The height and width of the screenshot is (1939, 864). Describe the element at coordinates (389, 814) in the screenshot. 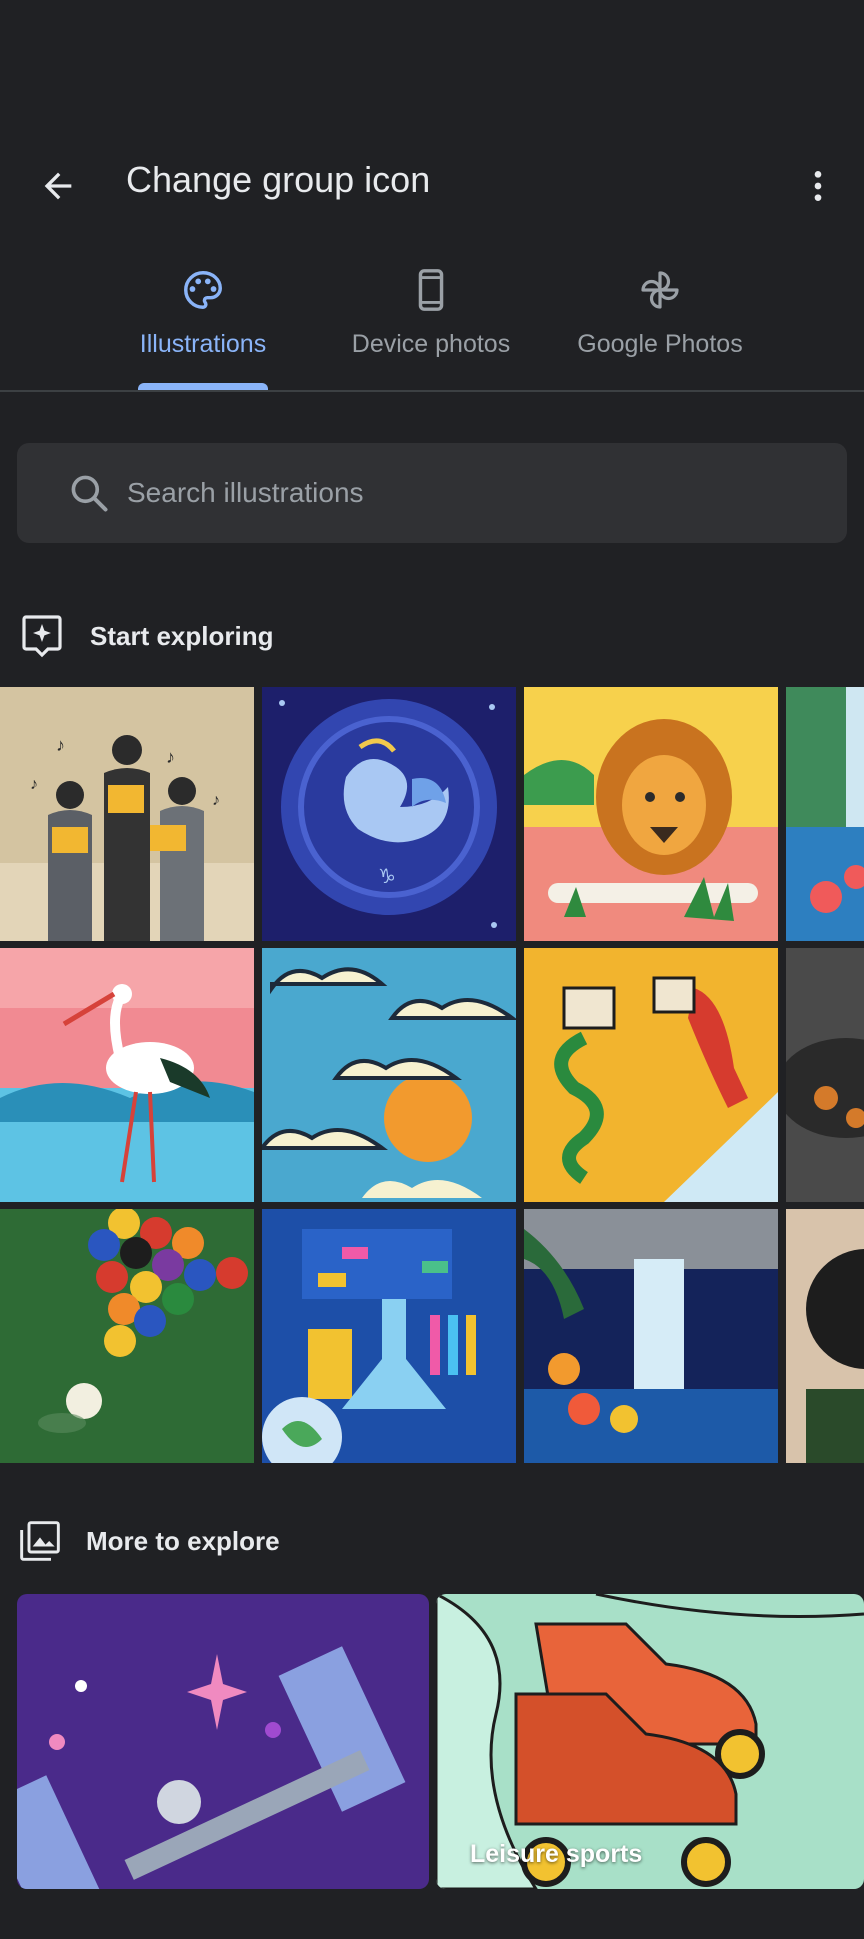

I see `illustration-capricorn: ♑` at that location.